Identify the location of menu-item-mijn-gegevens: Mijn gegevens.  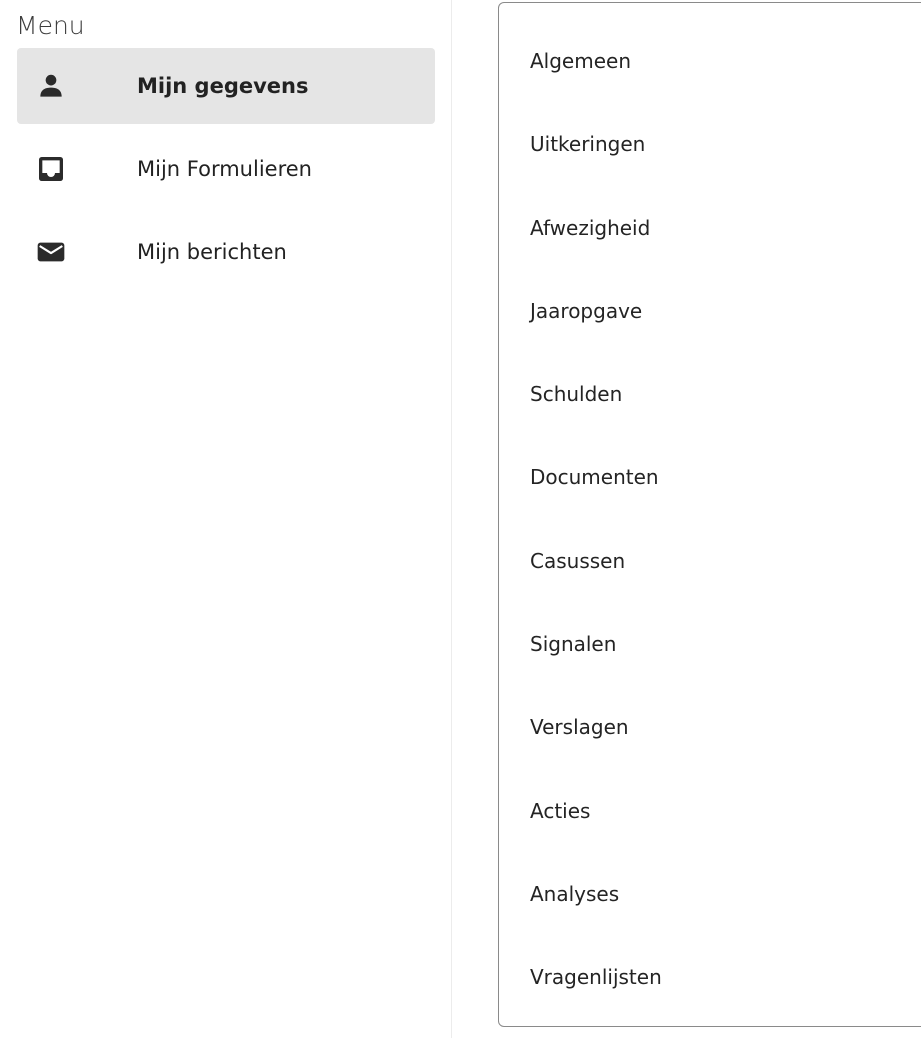
(226, 86).